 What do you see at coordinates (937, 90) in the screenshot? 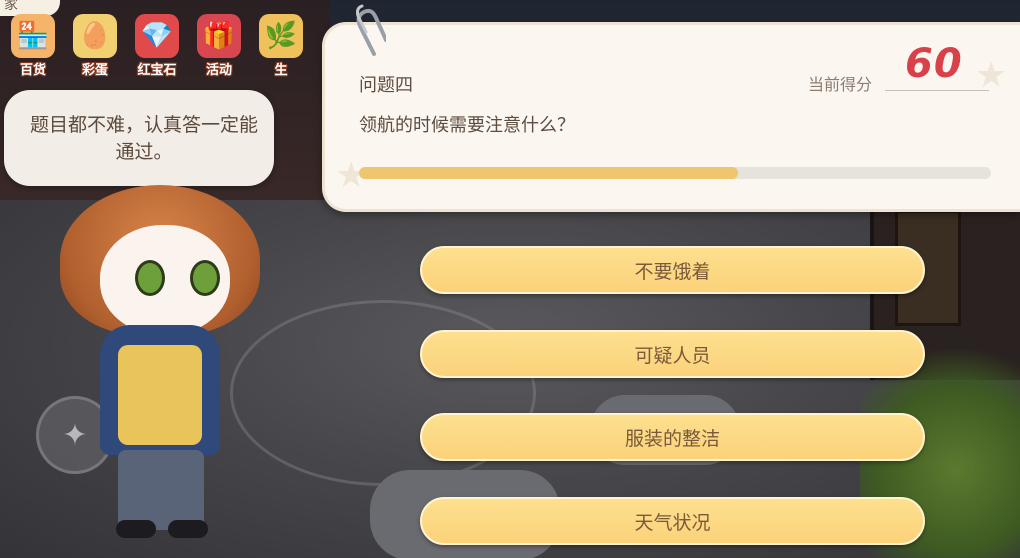
I see `score-underline` at bounding box center [937, 90].